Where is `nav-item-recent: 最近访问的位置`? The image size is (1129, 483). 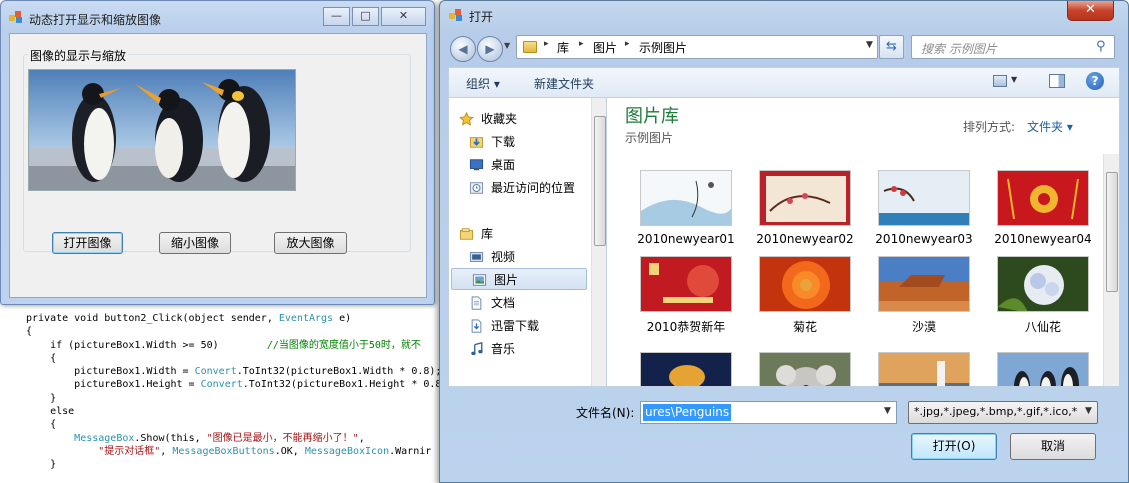 nav-item-recent: 最近访问的位置 is located at coordinates (519, 188).